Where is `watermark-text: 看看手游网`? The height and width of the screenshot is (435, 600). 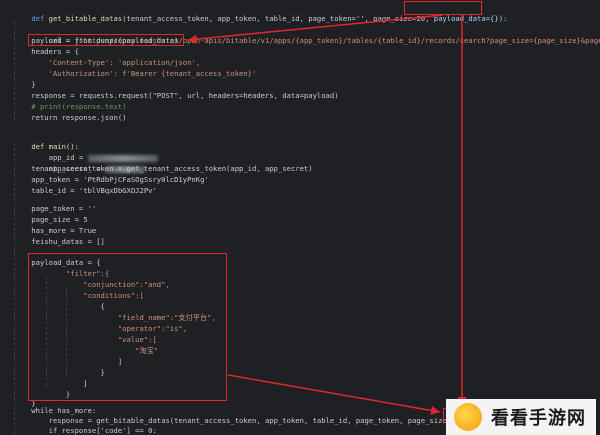 watermark-text: 看看手游网 is located at coordinates (538, 418).